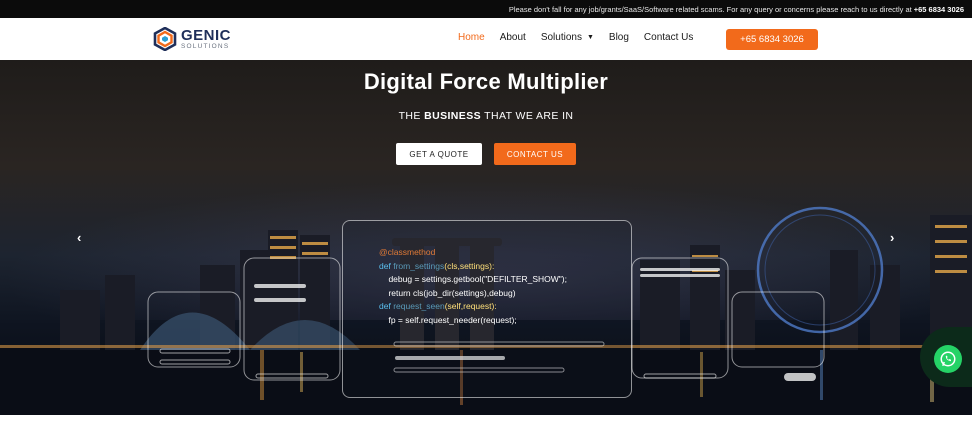 The width and height of the screenshot is (972, 432). I want to click on whatsapp-icon, so click(948, 359).